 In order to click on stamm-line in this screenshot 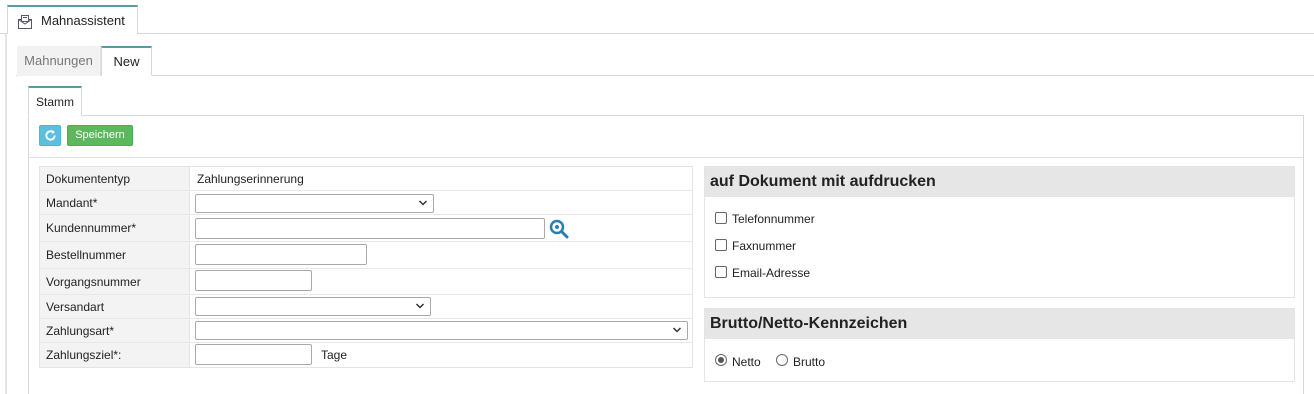, I will do `click(666, 115)`.